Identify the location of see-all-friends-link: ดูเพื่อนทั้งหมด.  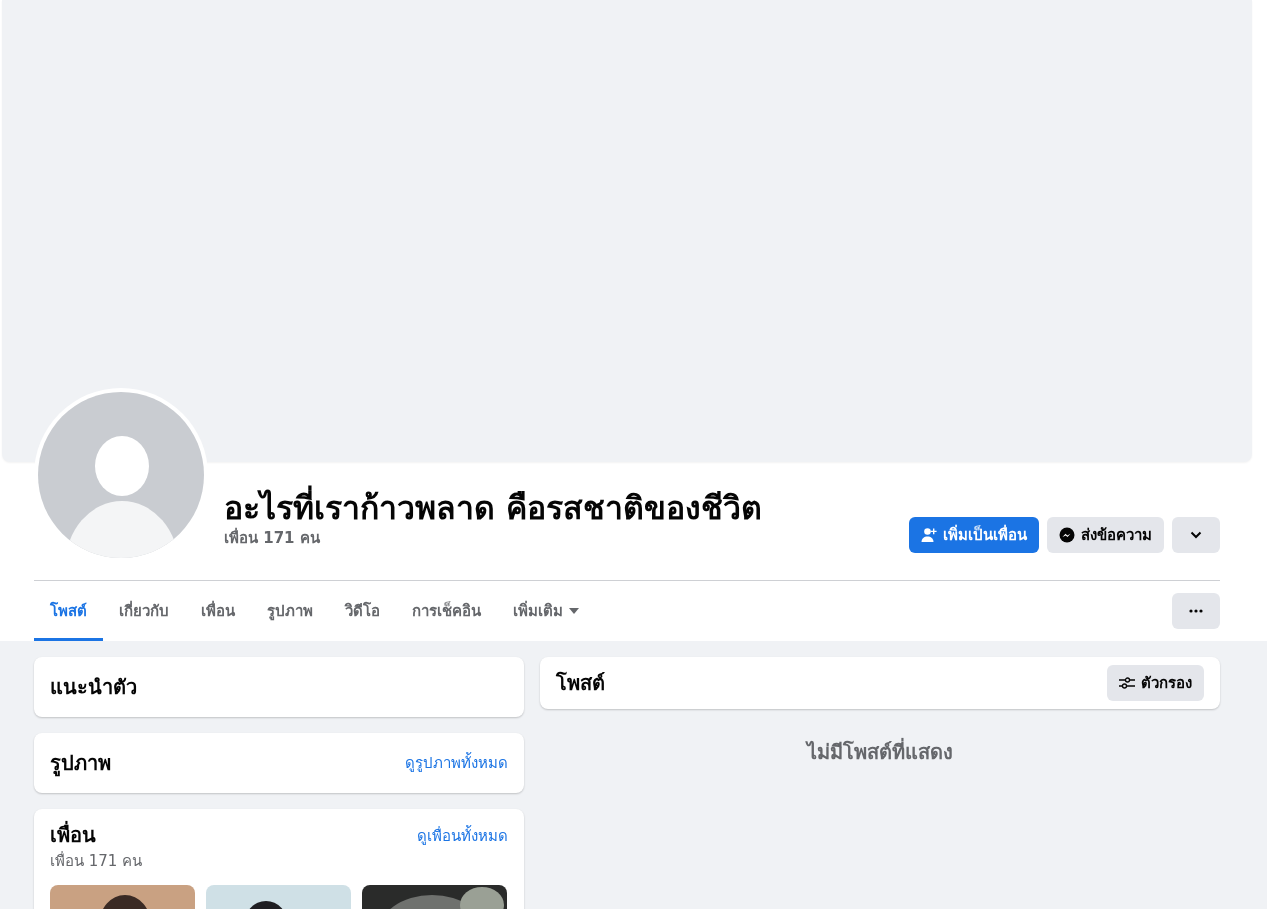
(462, 836).